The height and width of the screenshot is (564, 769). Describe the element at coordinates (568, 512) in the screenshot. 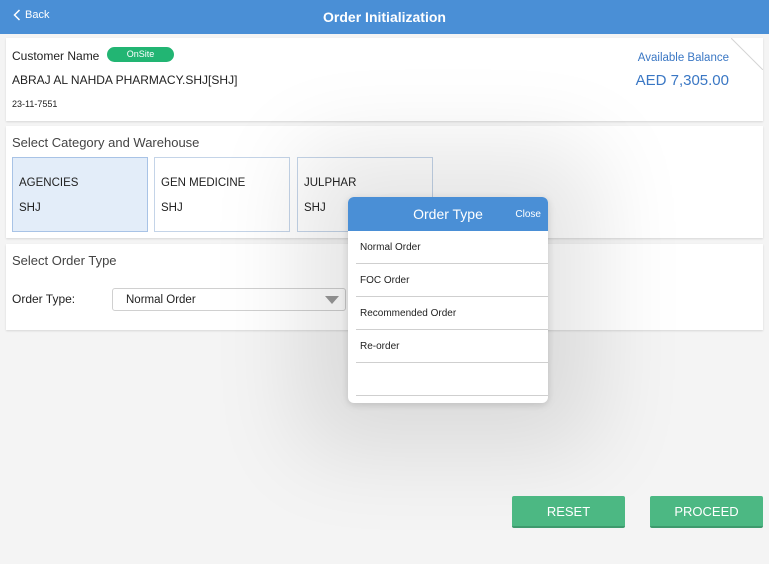

I see `reset-button: RESET` at that location.